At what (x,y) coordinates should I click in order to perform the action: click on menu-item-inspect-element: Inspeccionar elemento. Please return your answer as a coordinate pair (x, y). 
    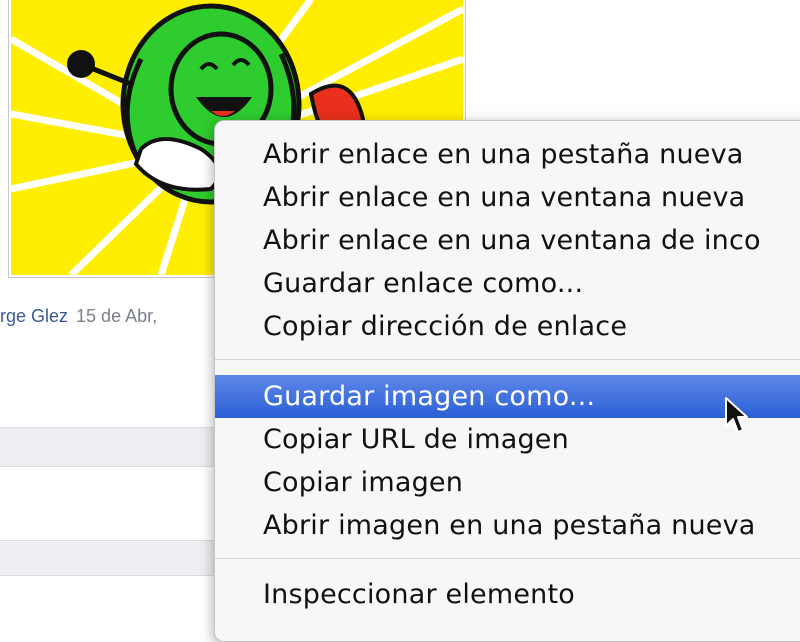
    Looking at the image, I should click on (507, 594).